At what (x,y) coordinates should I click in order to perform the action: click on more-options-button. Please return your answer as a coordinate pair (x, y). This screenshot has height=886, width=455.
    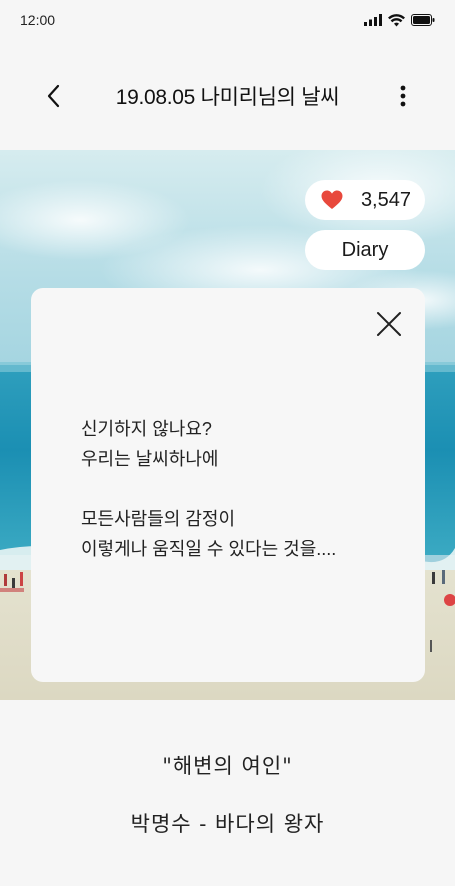
    Looking at the image, I should click on (403, 96).